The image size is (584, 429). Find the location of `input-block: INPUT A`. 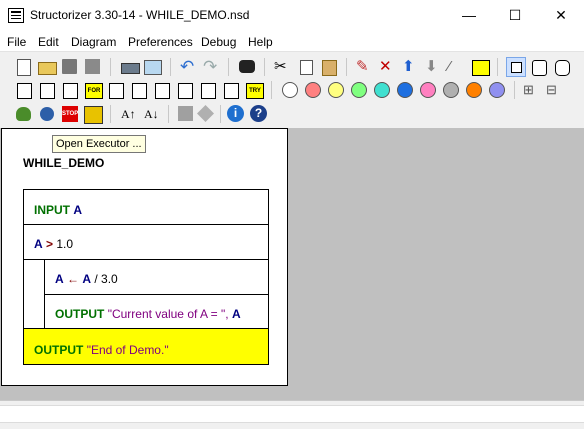

input-block: INPUT A is located at coordinates (146, 207).